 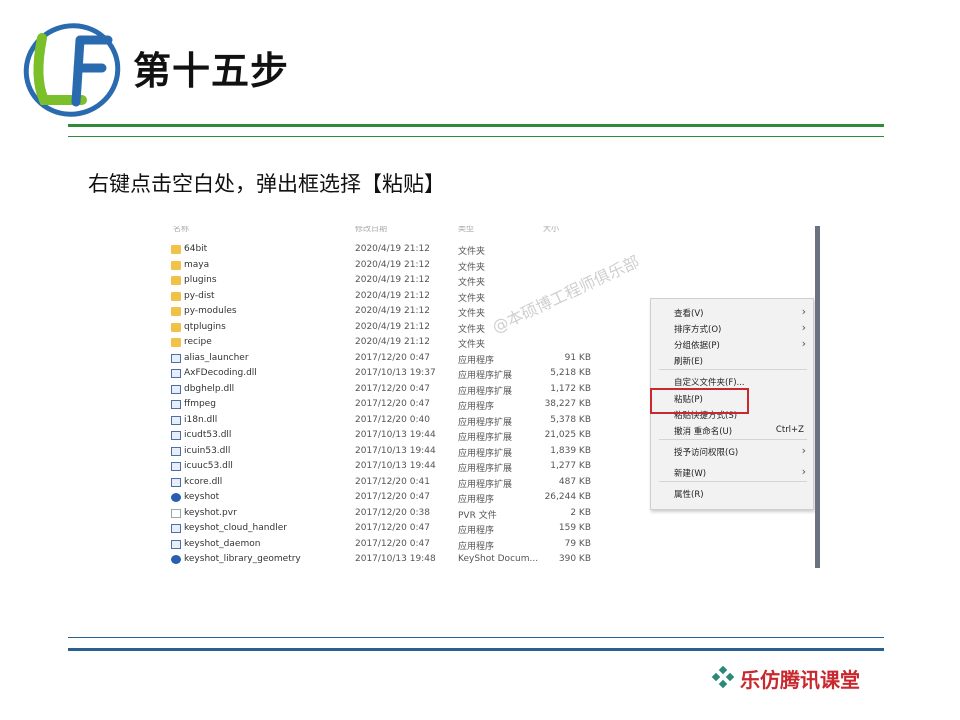 I want to click on file-size: 1,839 KB, so click(x=570, y=450).